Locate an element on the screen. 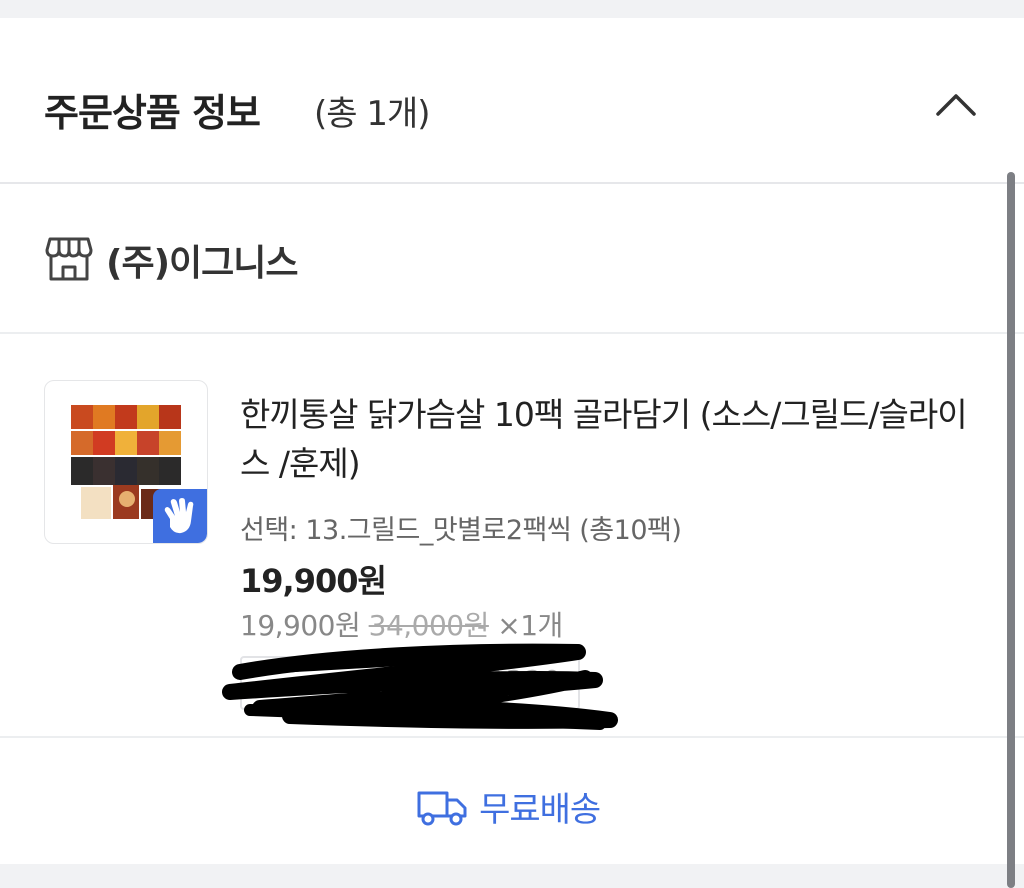 The image size is (1024, 888). shipping-row: 무료배송 is located at coordinates (512, 801).